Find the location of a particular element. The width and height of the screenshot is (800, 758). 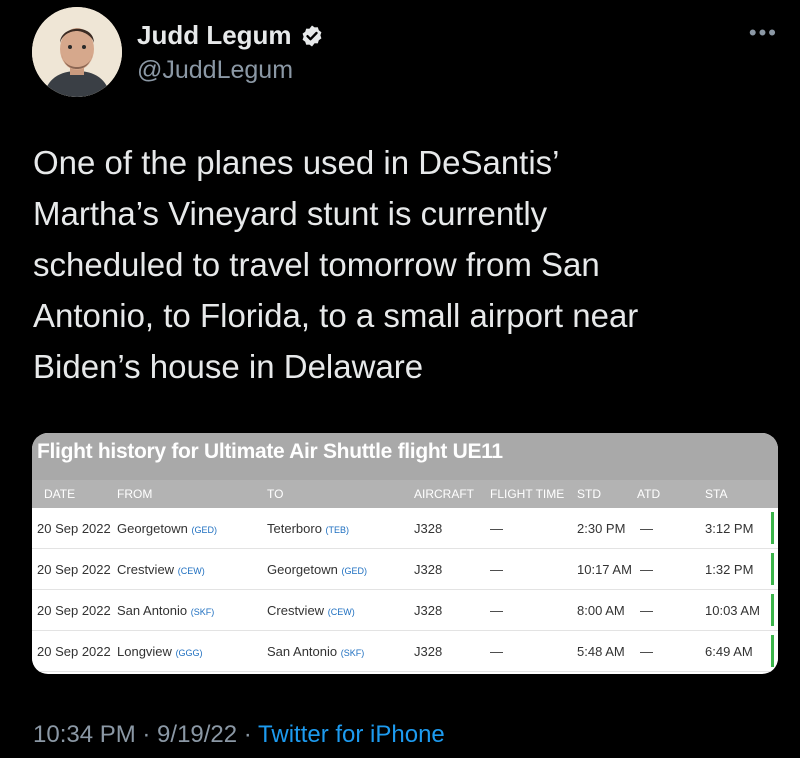

cell-sta: 1:32 PM is located at coordinates (729, 569).